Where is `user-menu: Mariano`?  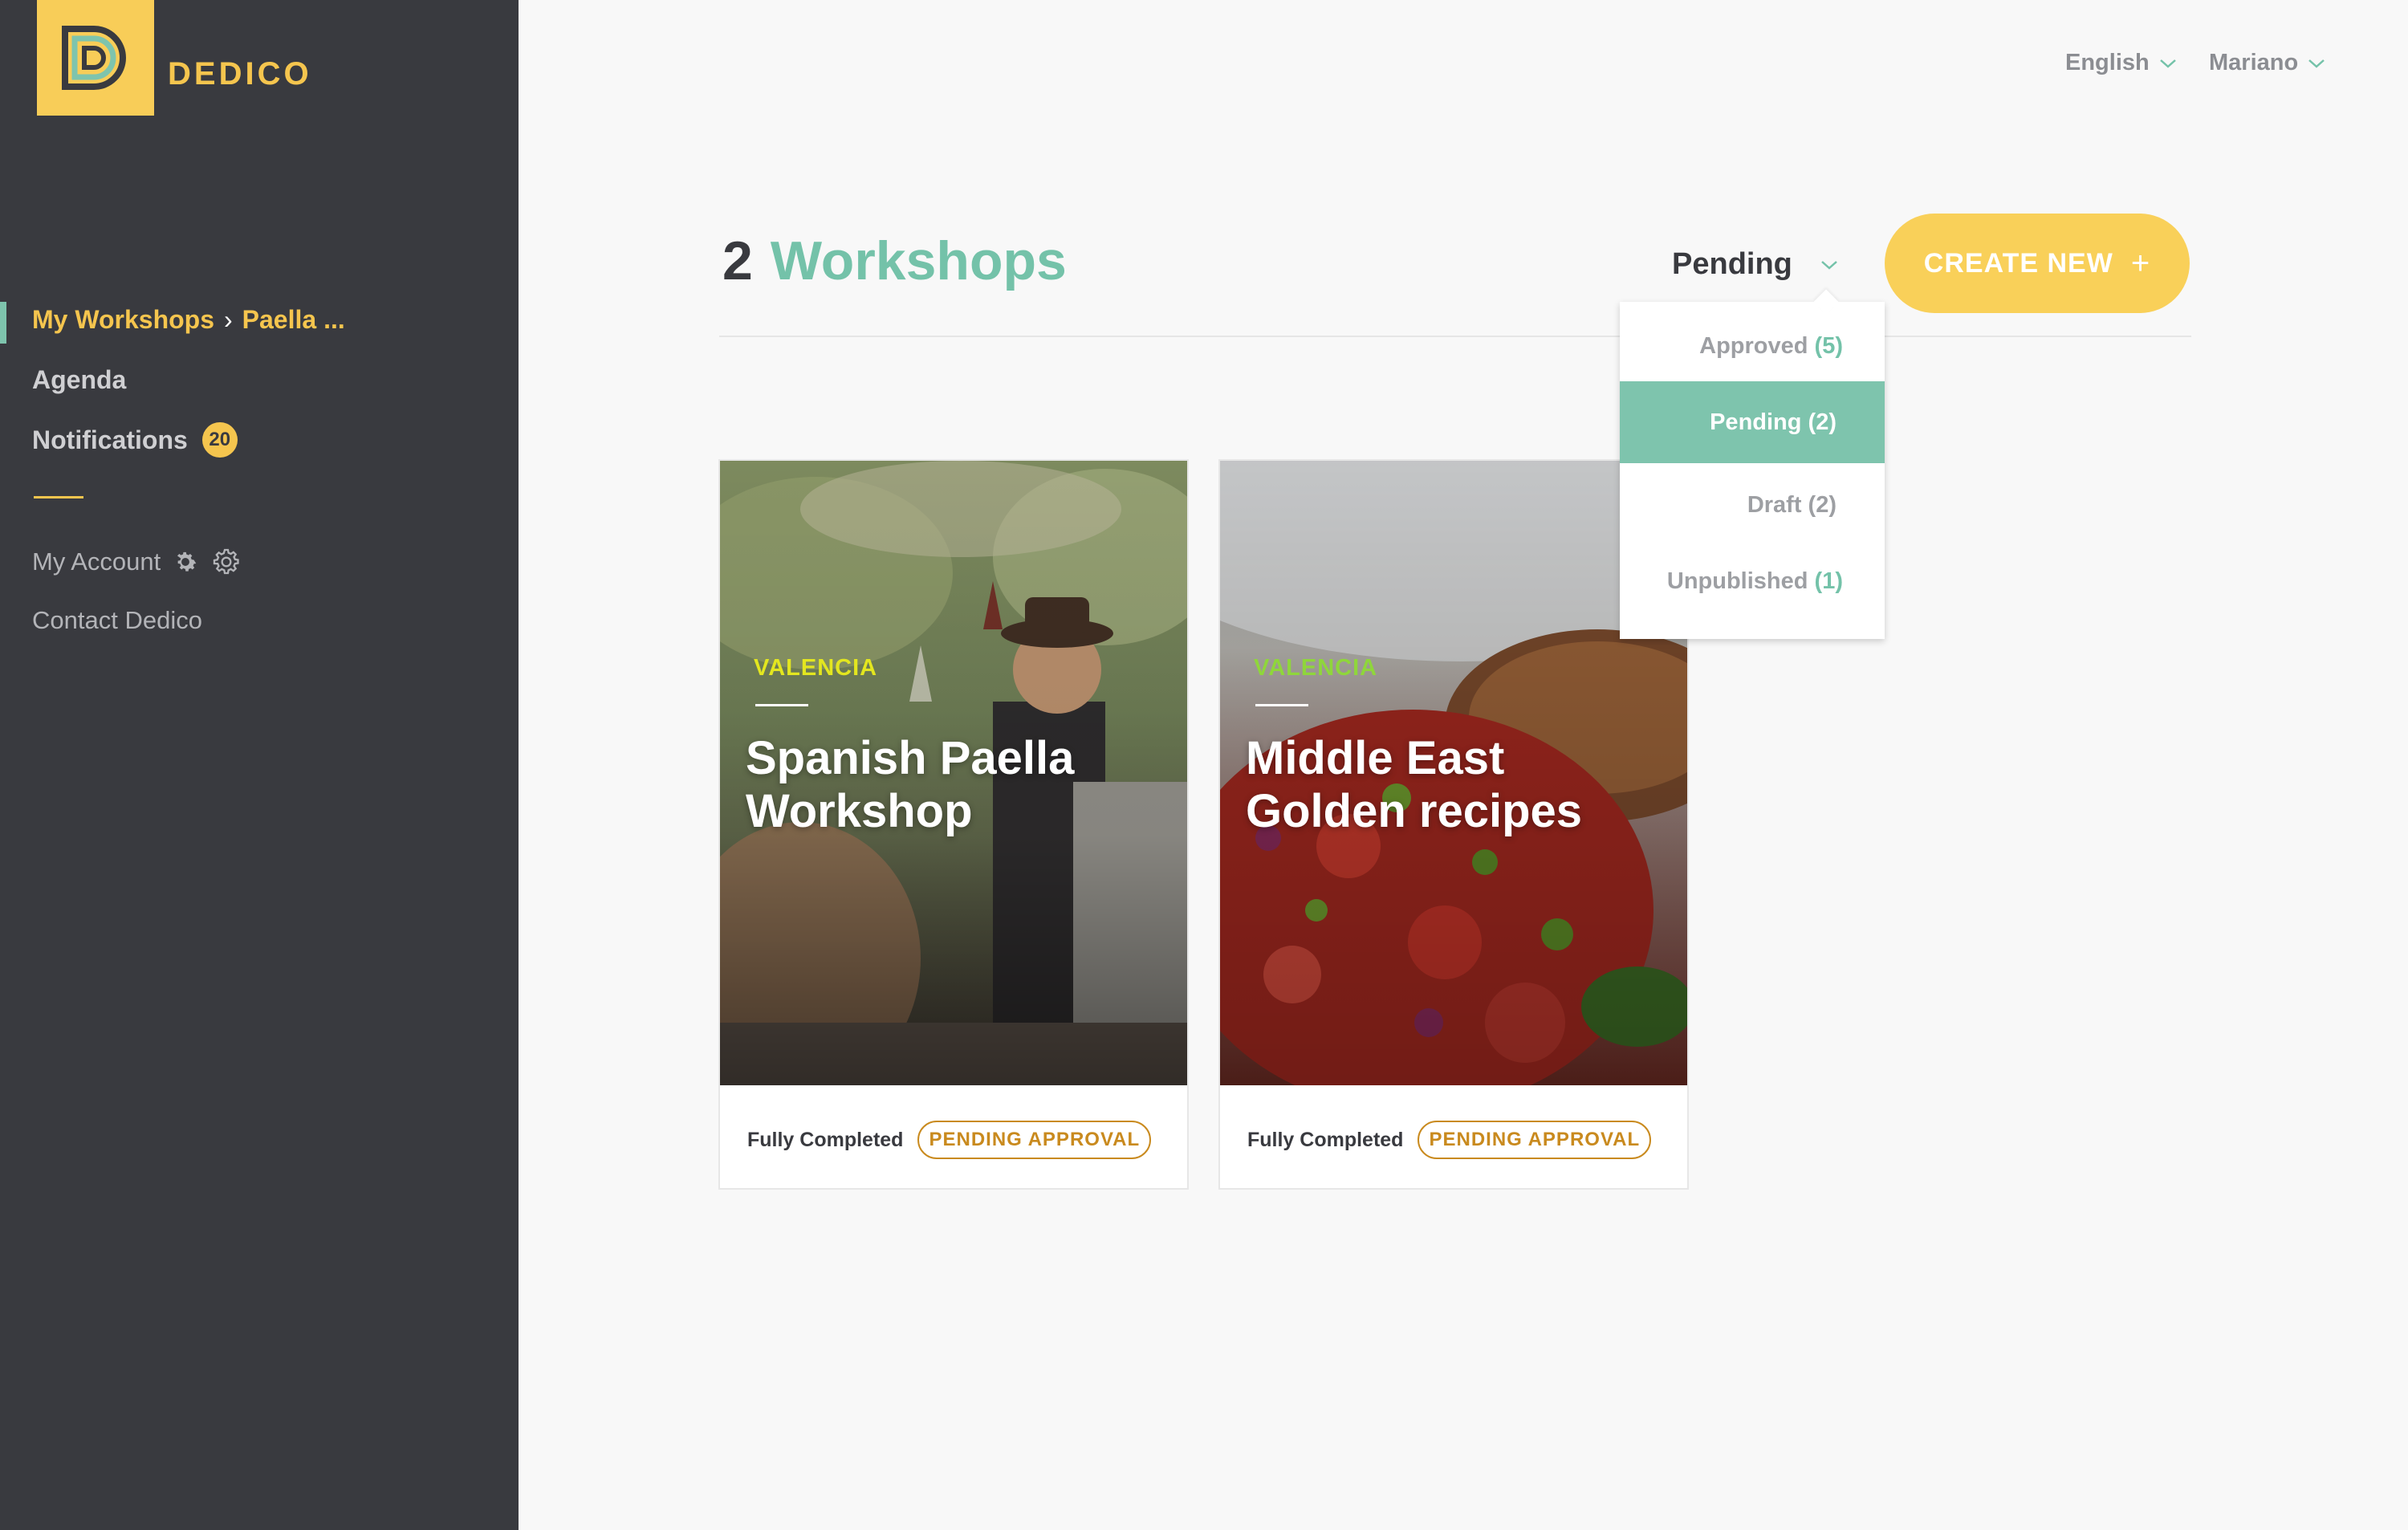 user-menu: Mariano is located at coordinates (2267, 63).